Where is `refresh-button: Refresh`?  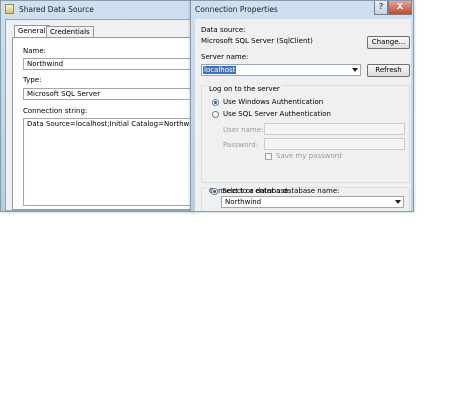 refresh-button: Refresh is located at coordinates (388, 70).